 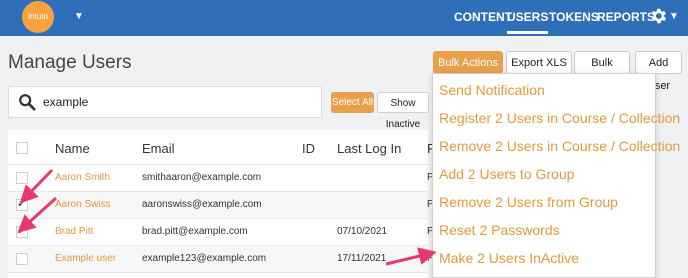 What do you see at coordinates (483, 17) in the screenshot?
I see `nav-content: CONTENT` at bounding box center [483, 17].